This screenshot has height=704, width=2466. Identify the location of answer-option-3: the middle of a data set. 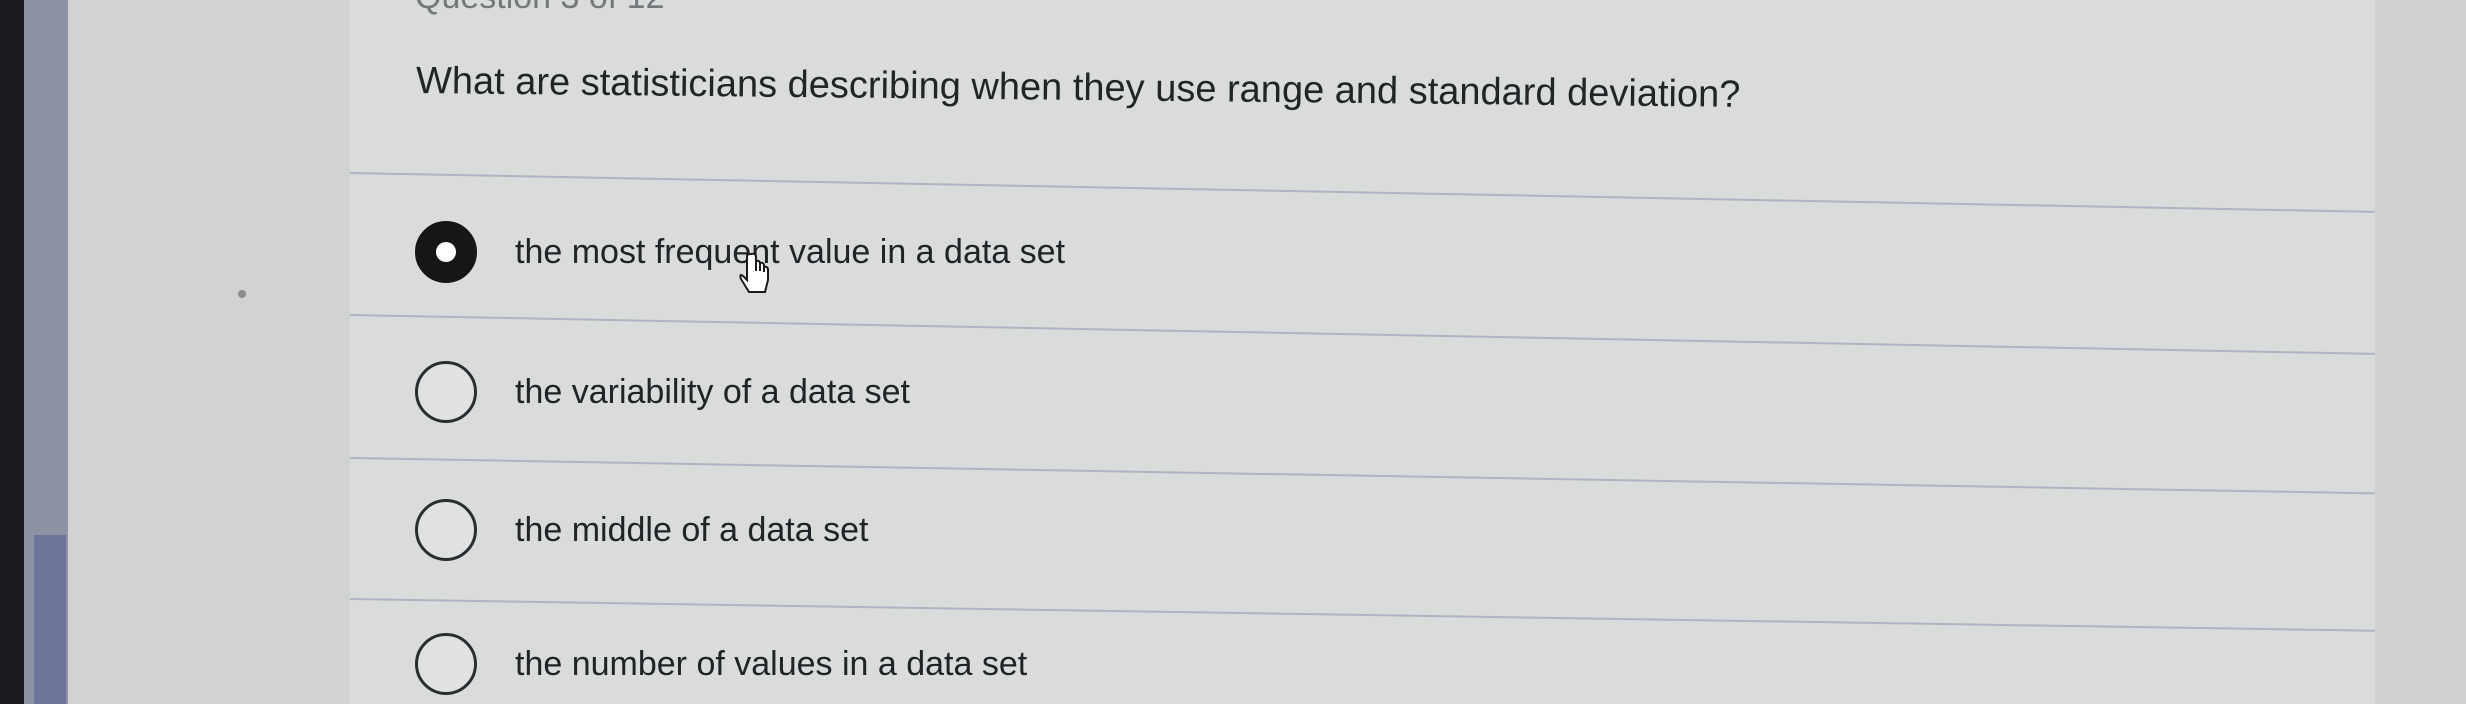
(641, 530).